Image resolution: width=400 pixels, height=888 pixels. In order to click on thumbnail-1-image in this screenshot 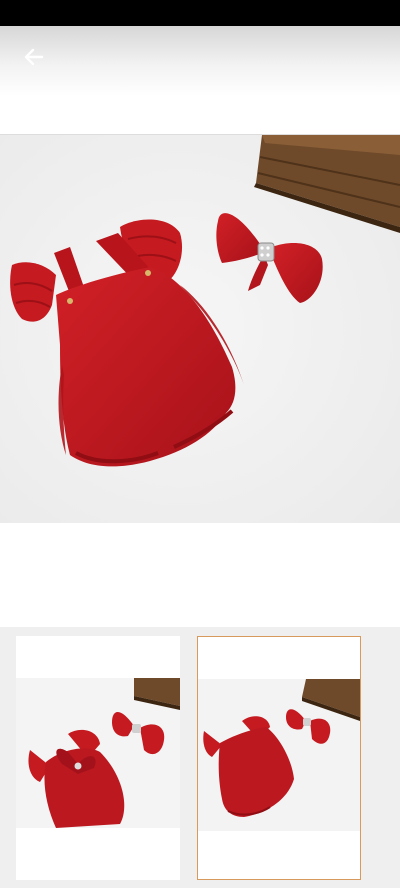, I will do `click(98, 753)`.